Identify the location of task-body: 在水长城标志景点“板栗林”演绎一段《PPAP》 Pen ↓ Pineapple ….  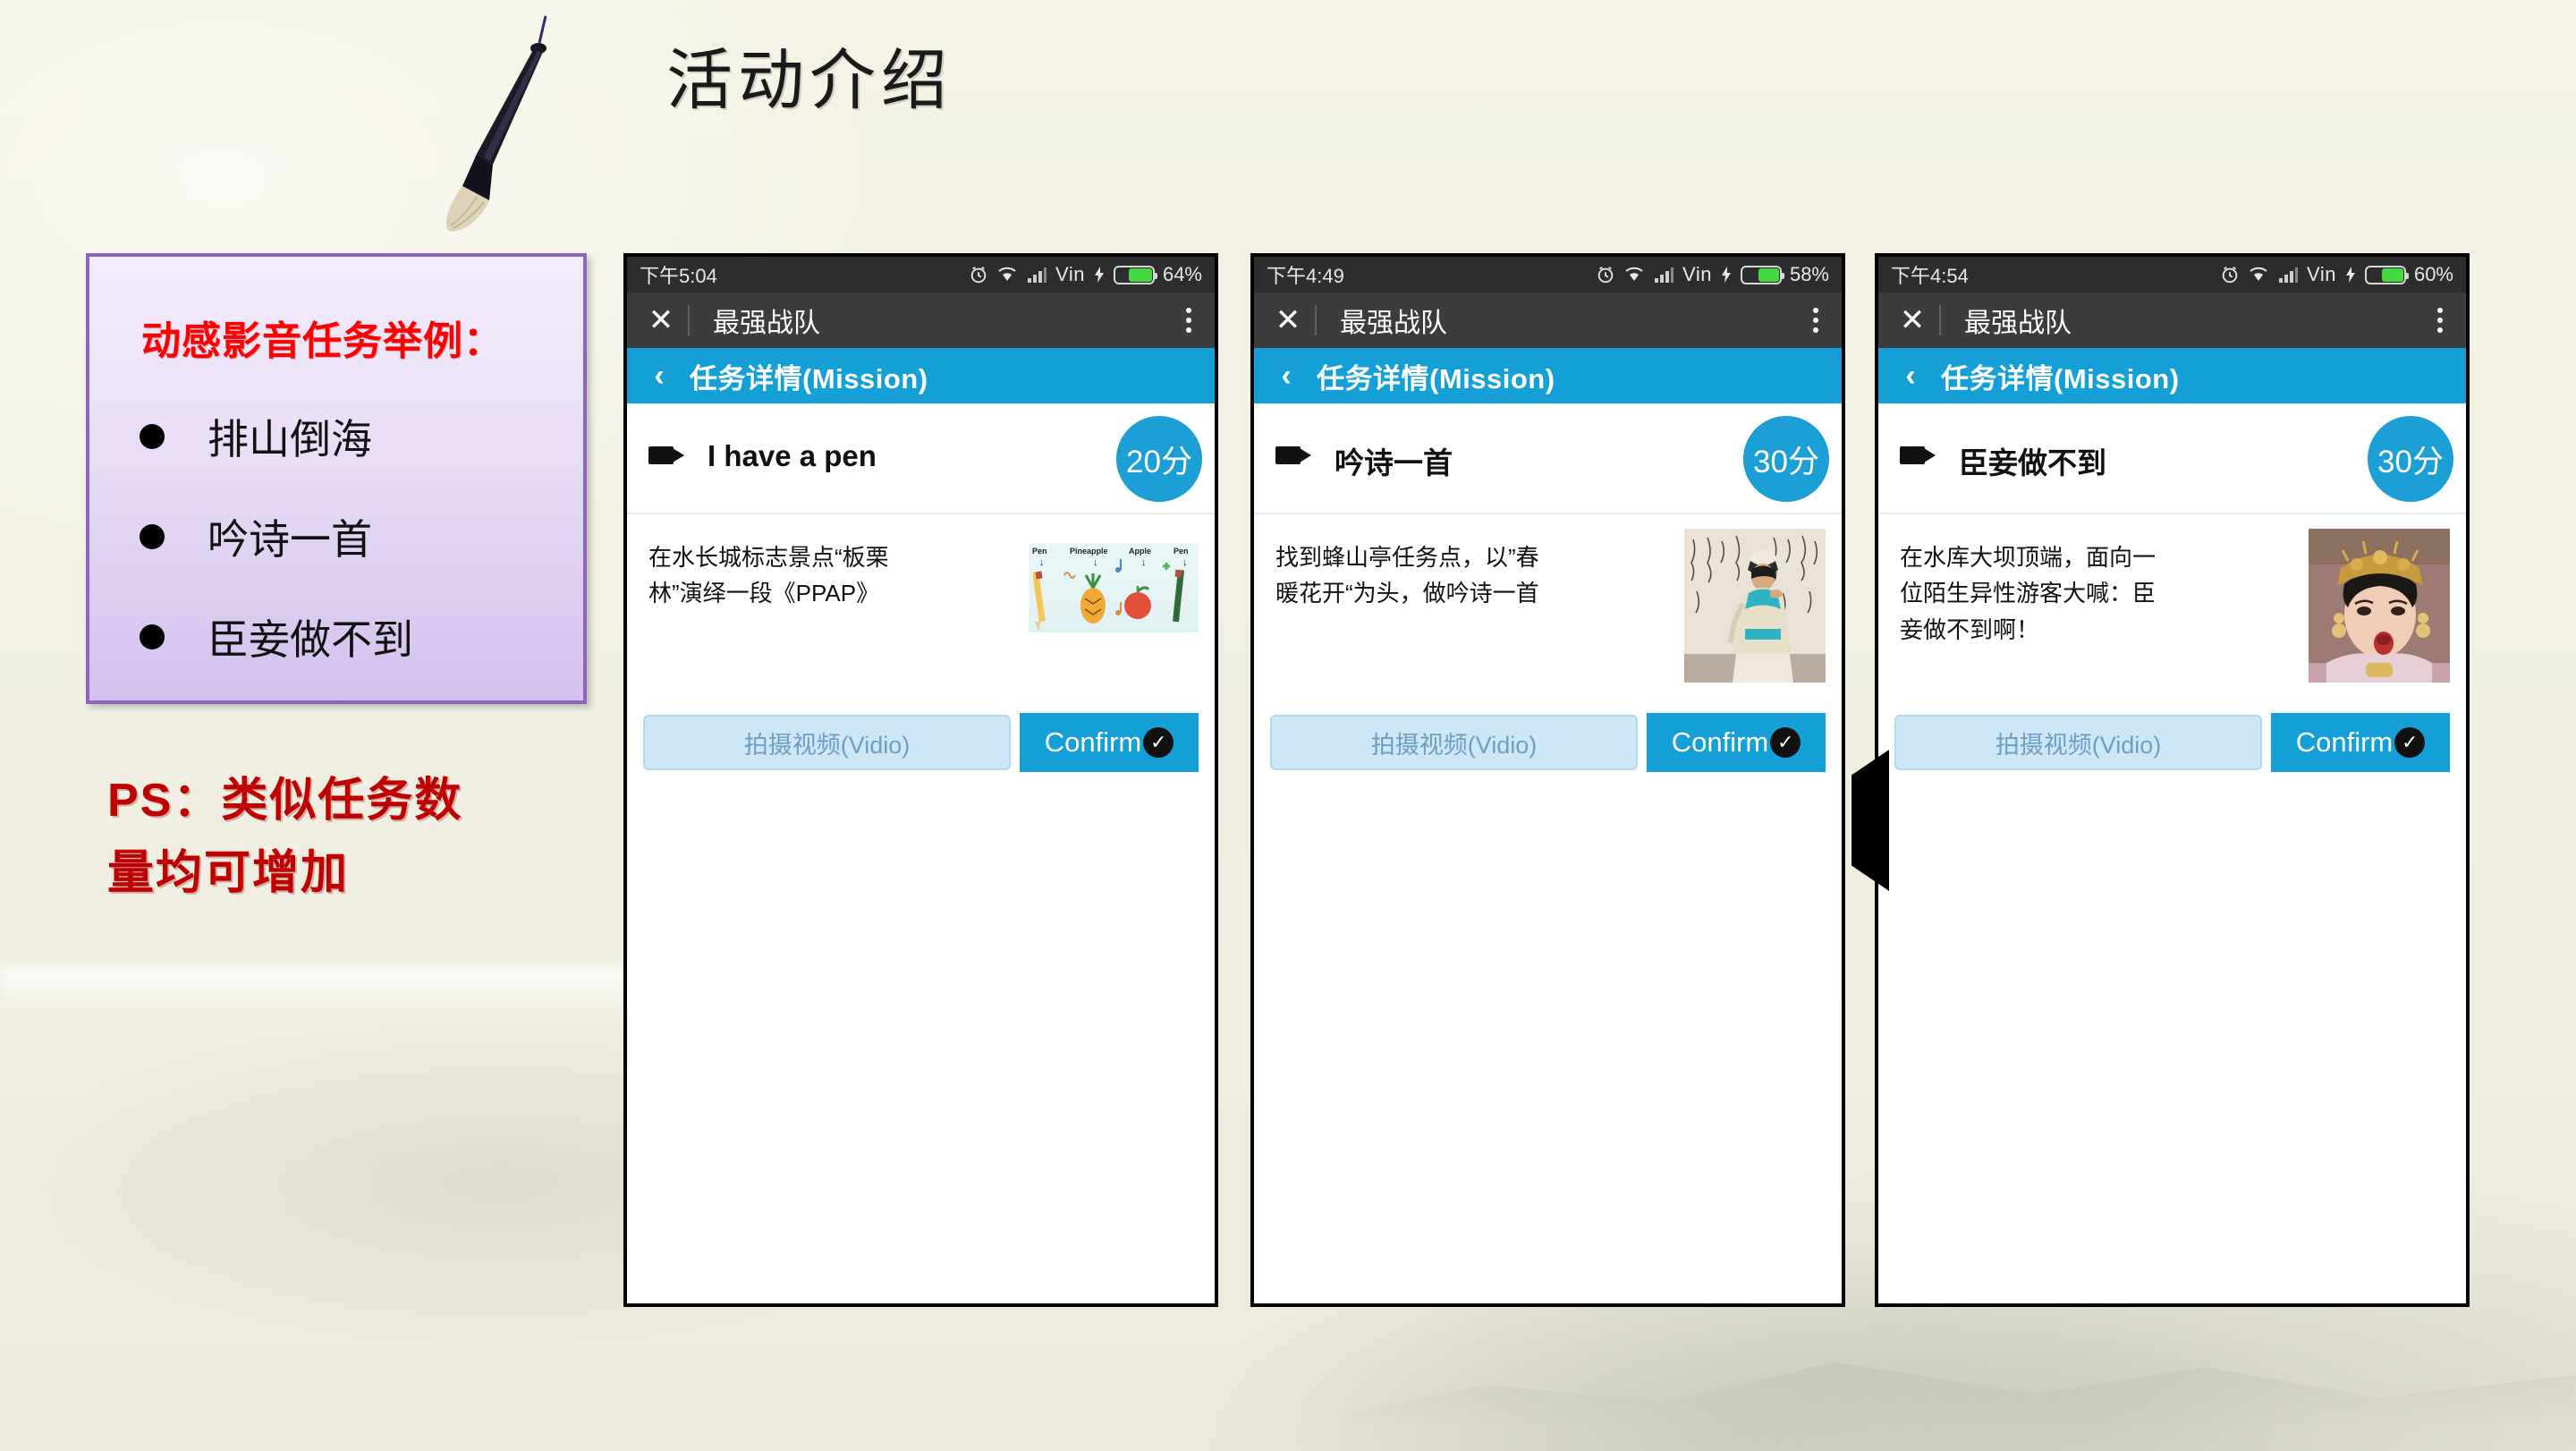
(921, 621).